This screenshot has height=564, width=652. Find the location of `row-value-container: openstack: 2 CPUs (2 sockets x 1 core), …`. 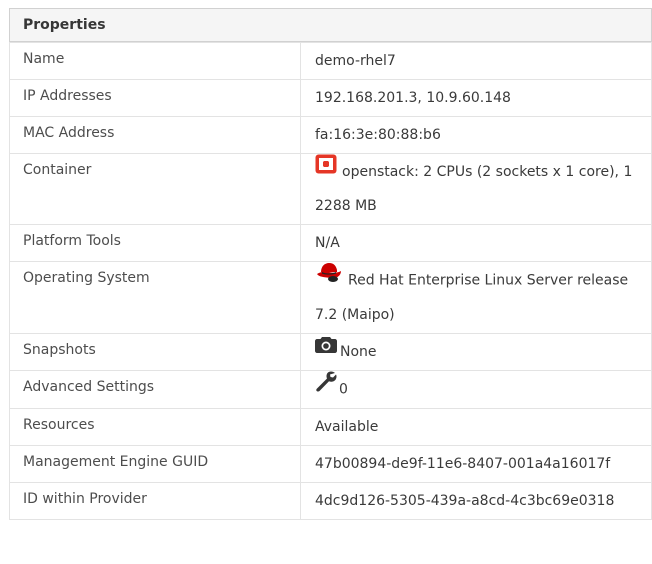

row-value-container: openstack: 2 CPUs (2 sockets x 1 core), … is located at coordinates (476, 189).